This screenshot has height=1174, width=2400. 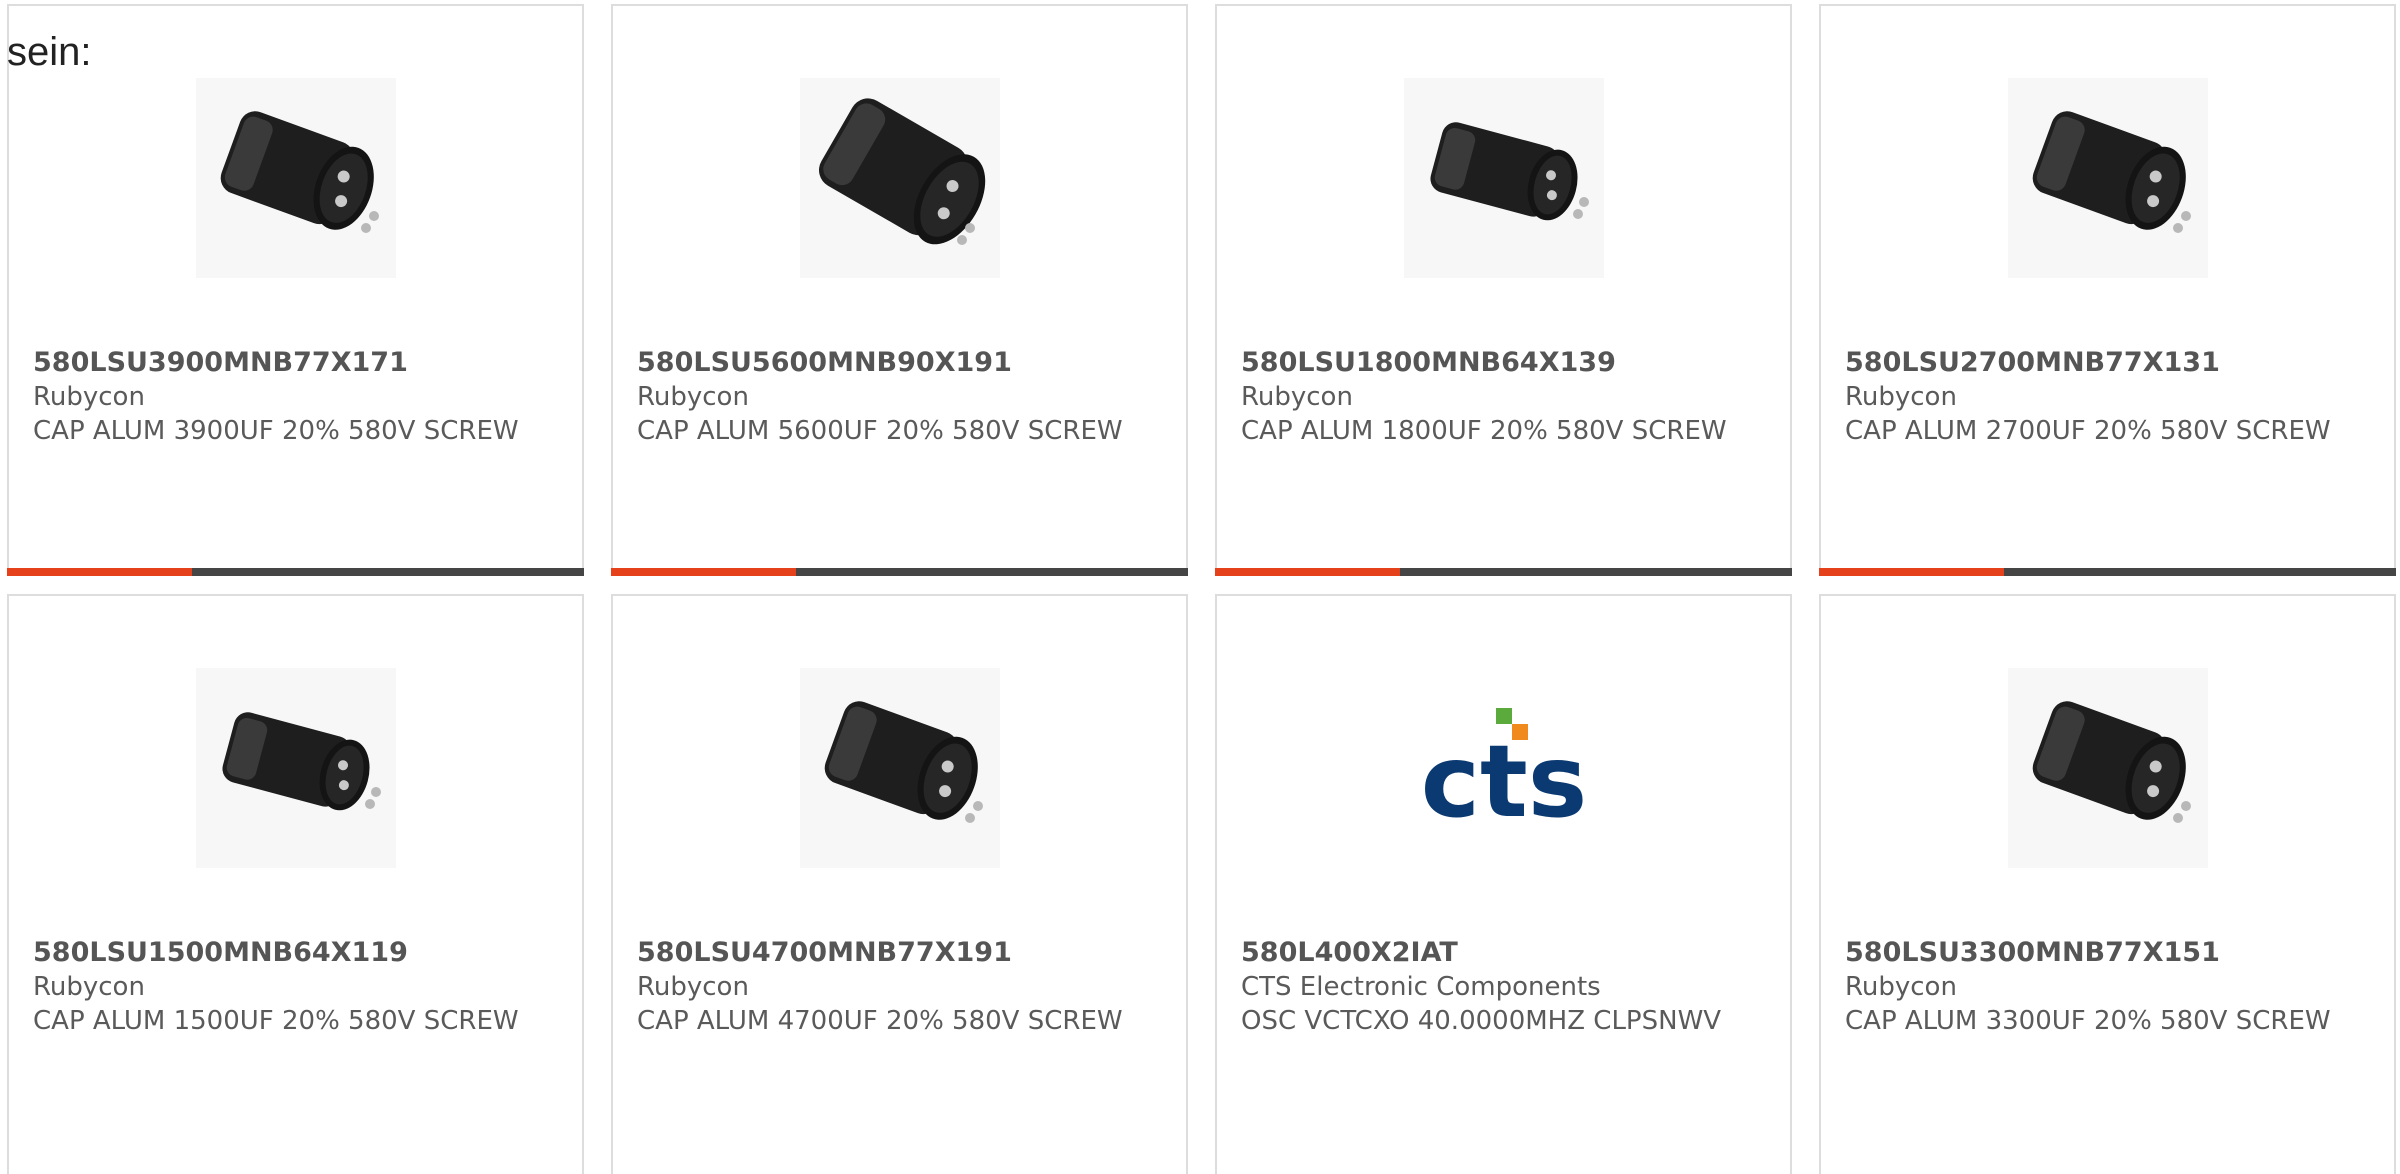 I want to click on part-number-link: 580LSU1800MNB64X139, so click(x=1505, y=363).